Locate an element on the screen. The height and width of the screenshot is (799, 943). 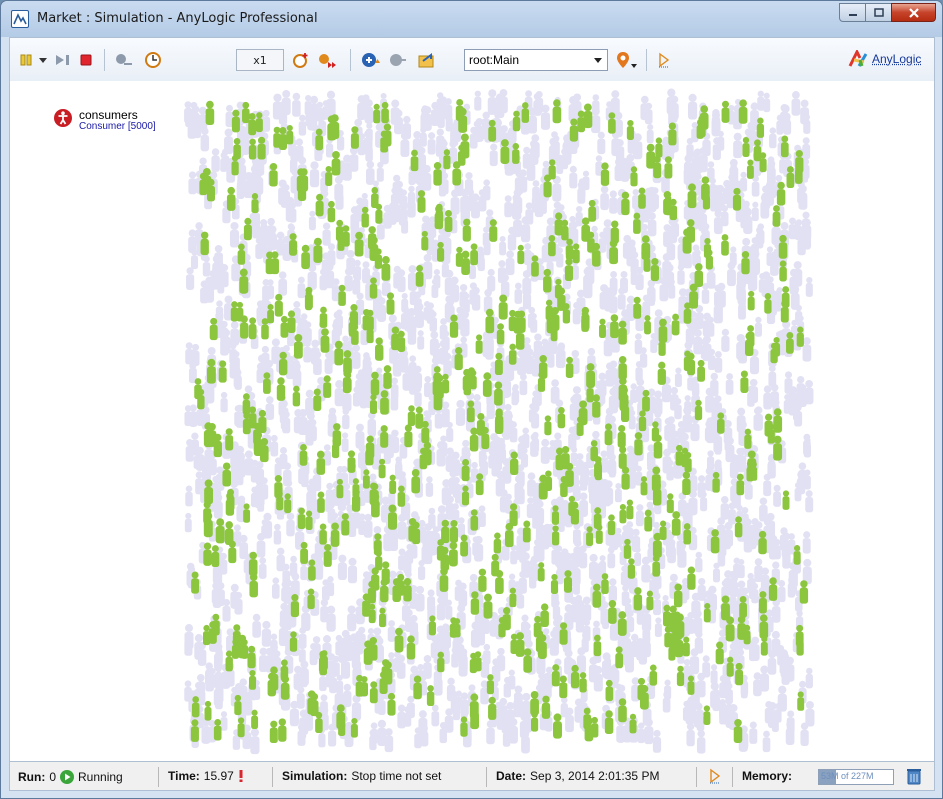
agent-selector-combo: root:Main is located at coordinates (536, 60).